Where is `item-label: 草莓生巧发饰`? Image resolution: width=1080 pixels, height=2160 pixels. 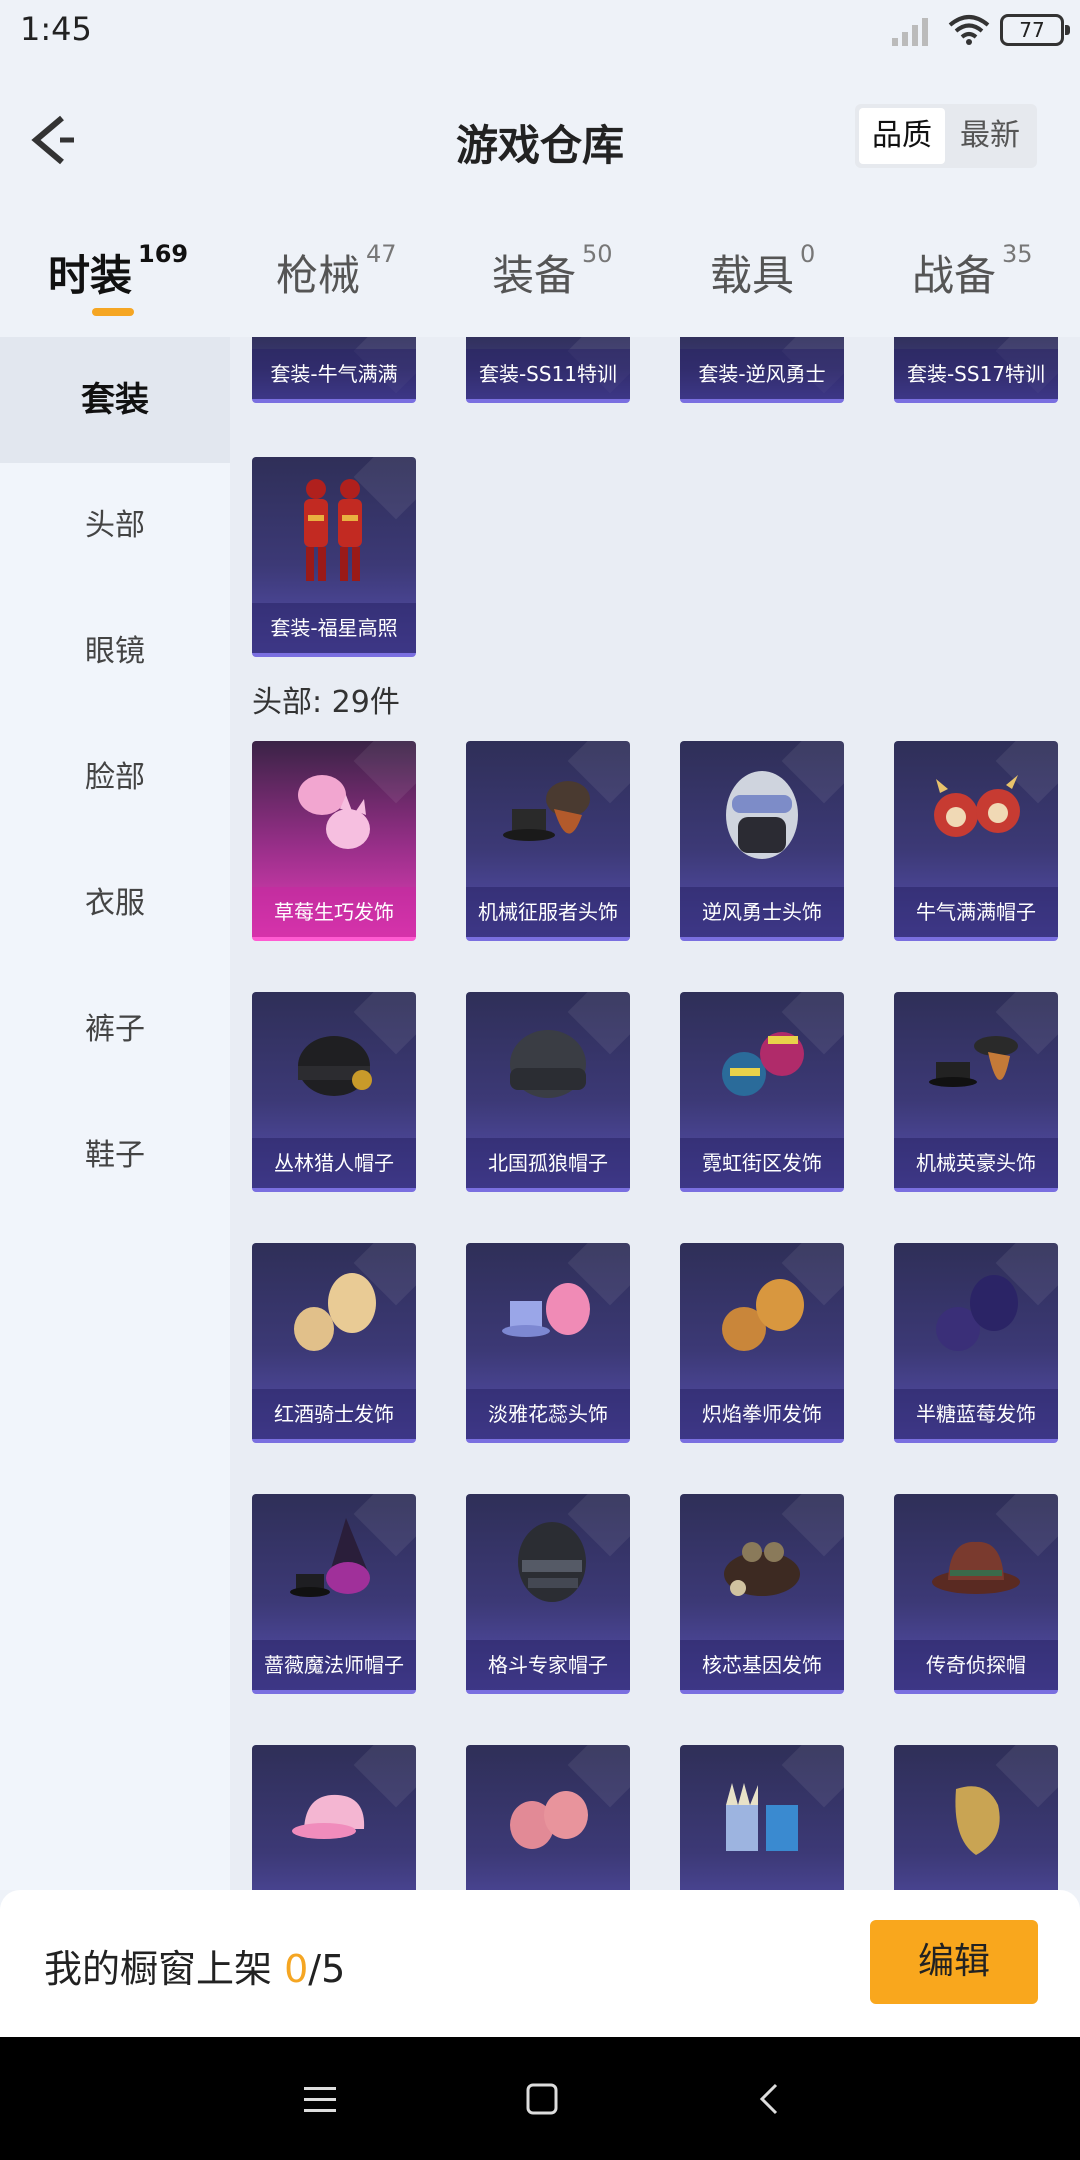
item-label: 草莓生巧发饰 is located at coordinates (334, 912).